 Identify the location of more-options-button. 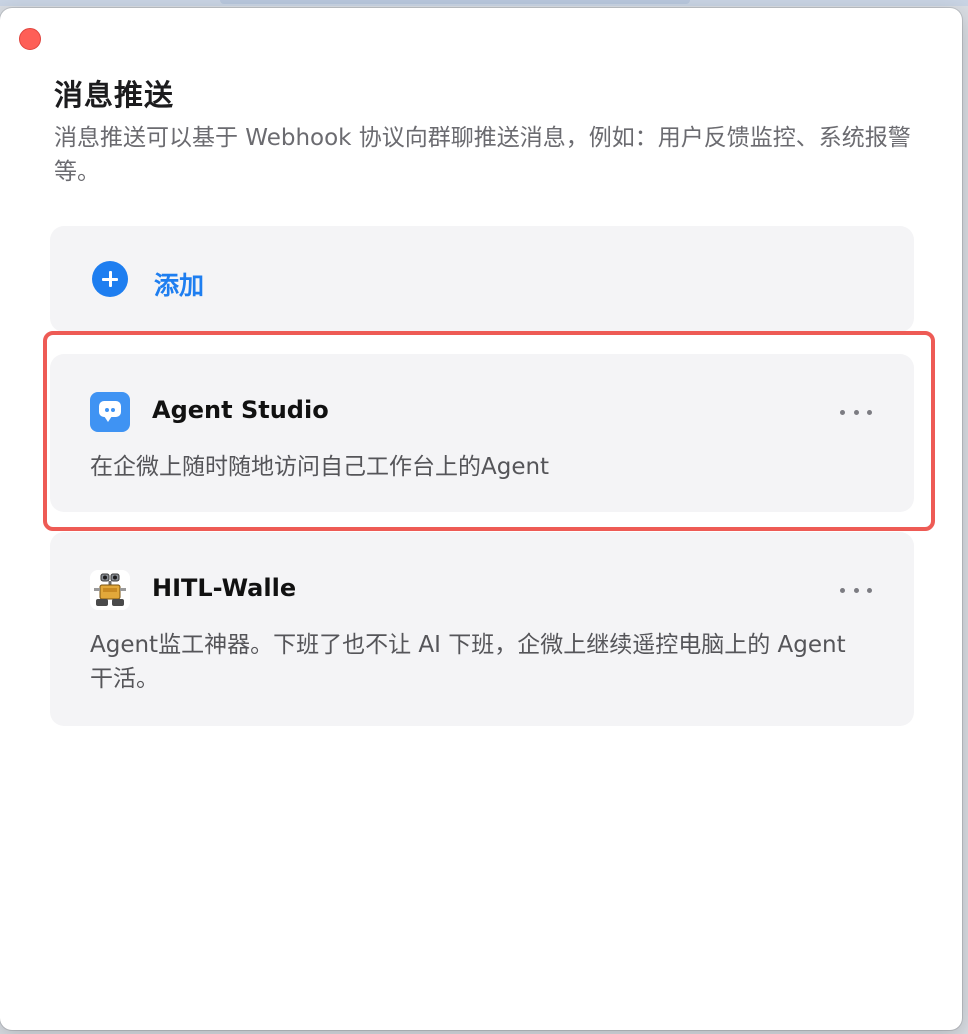
(856, 590).